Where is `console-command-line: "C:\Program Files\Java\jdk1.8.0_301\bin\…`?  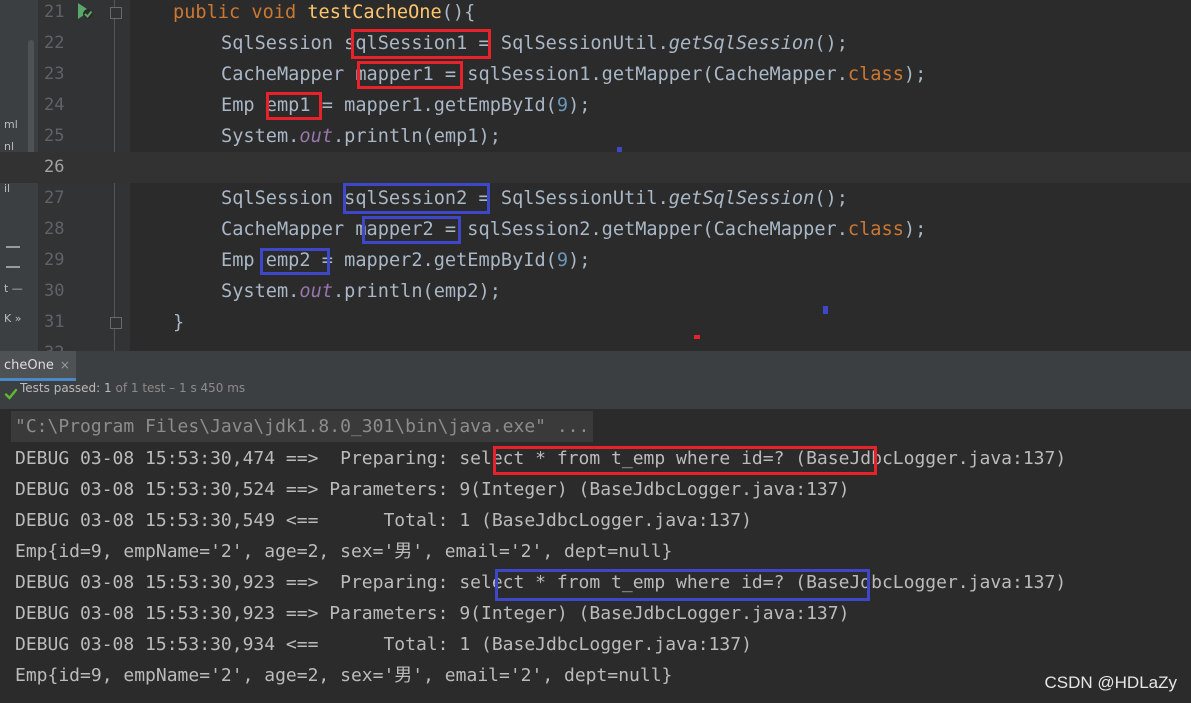 console-command-line: "C:\Program Files\Java\jdk1.8.0_301\bin\… is located at coordinates (302, 426).